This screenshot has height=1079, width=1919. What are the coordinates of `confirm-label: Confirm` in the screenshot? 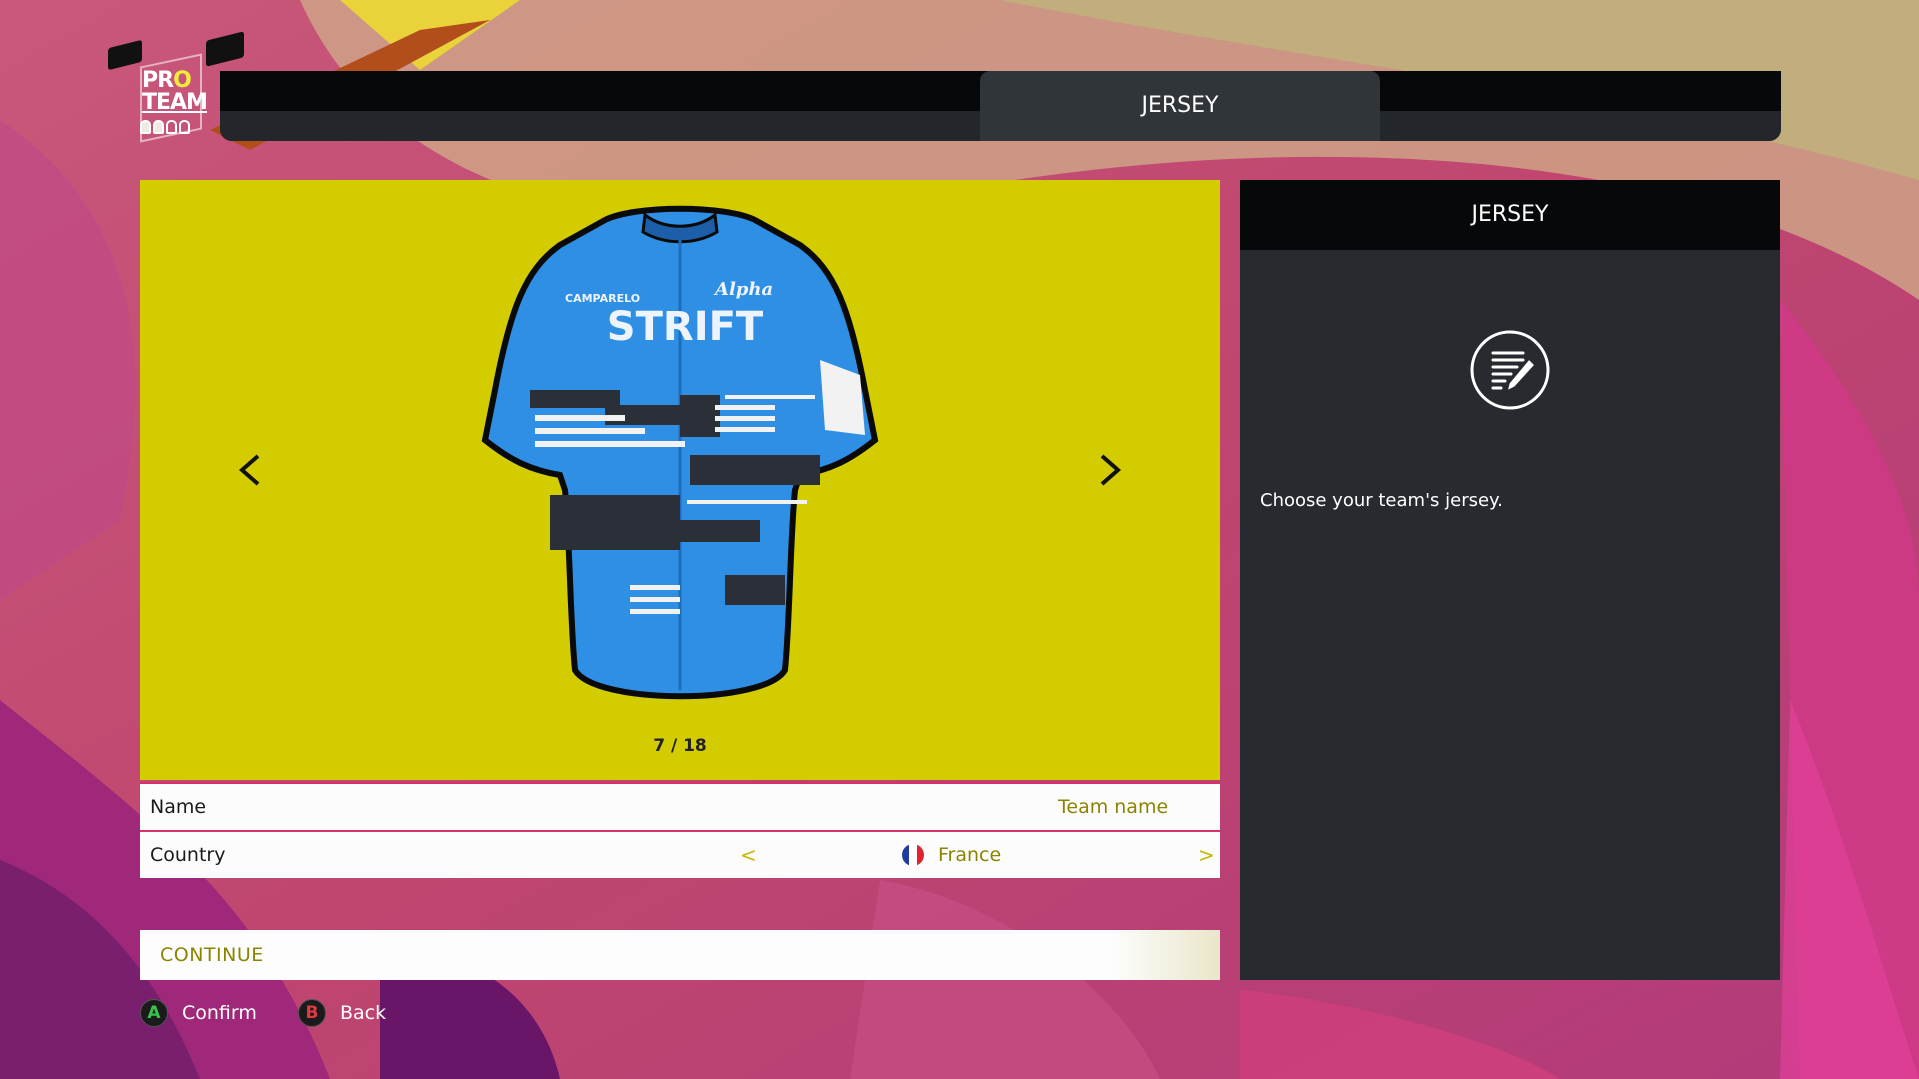 It's located at (219, 1013).